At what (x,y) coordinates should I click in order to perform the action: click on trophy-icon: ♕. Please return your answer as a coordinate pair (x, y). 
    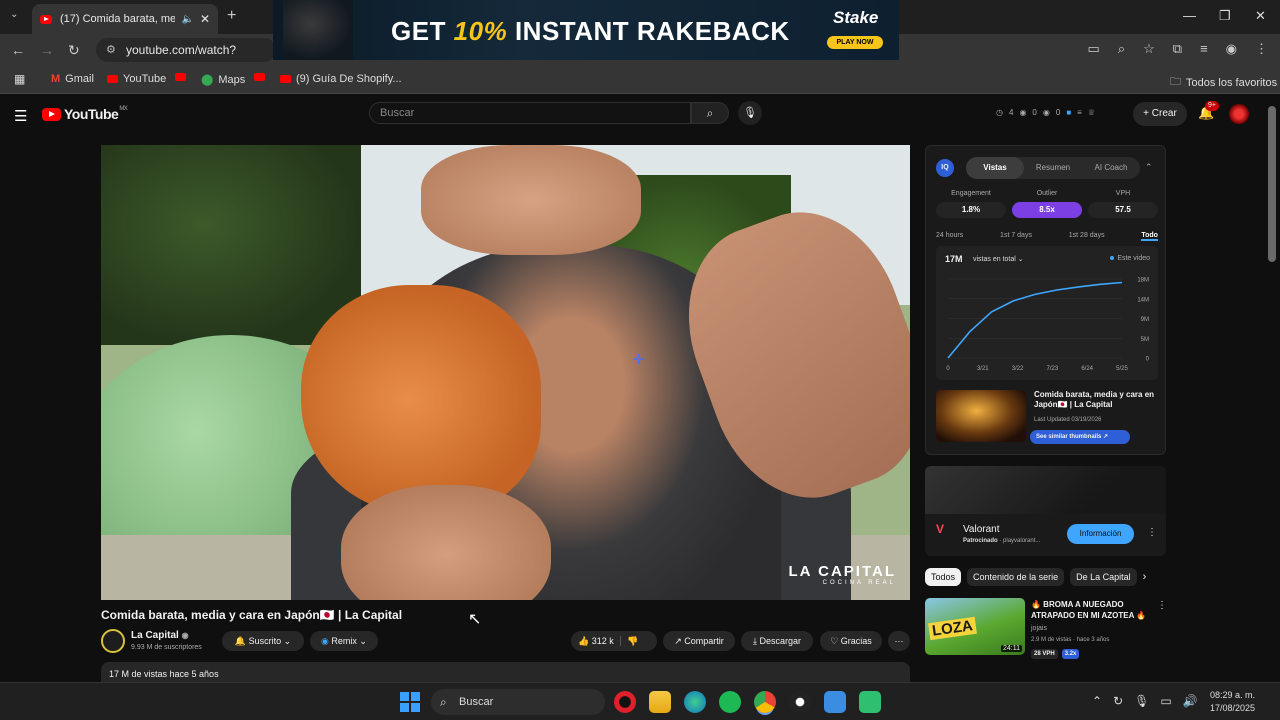
    Looking at the image, I should click on (1091, 112).